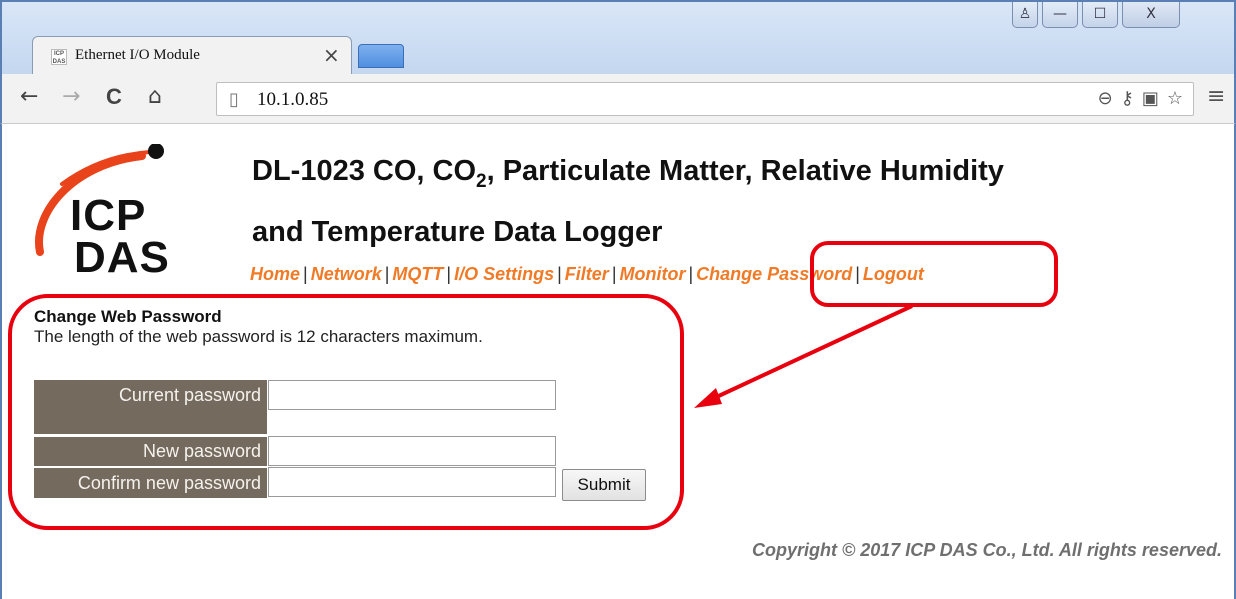 This screenshot has width=1236, height=599. Describe the element at coordinates (150, 451) in the screenshot. I see `new-password-label: New password` at that location.